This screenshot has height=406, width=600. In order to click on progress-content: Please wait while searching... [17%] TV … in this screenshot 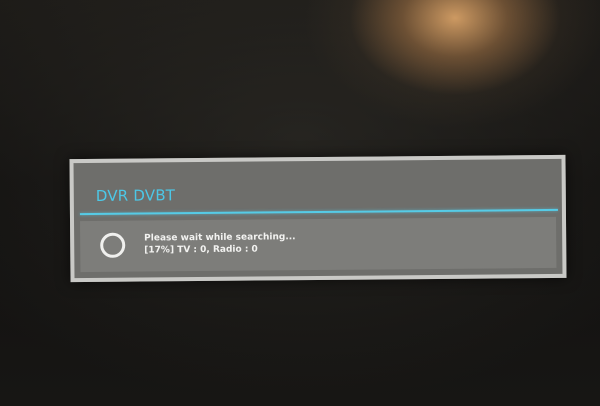, I will do `click(318, 244)`.